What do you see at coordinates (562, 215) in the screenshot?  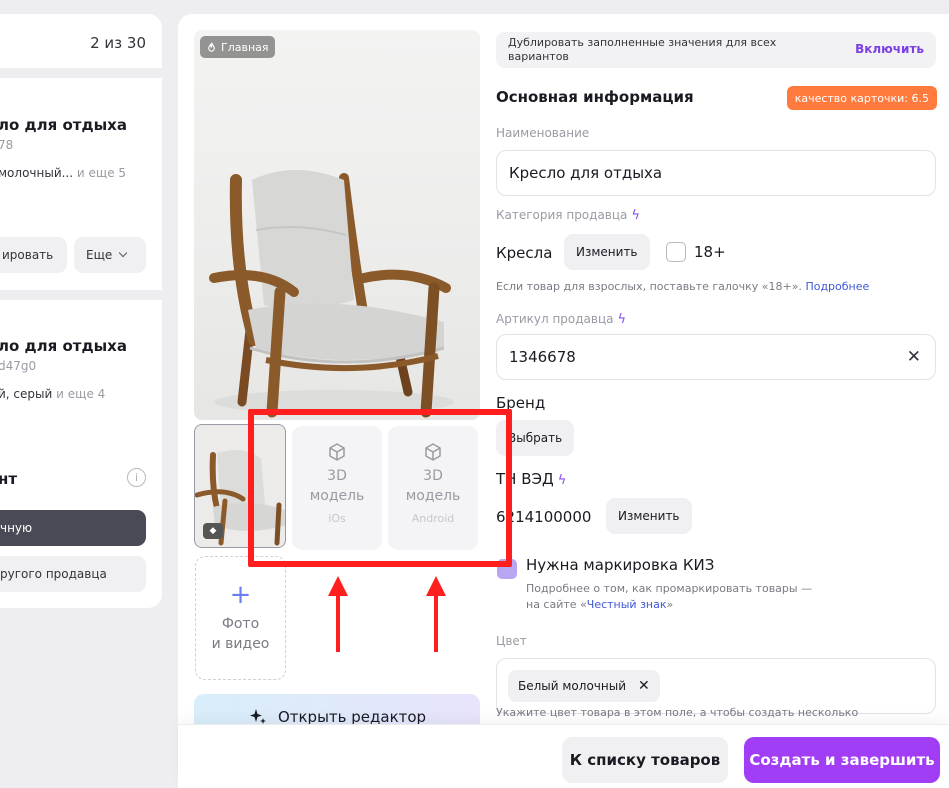 I see `category-label-text: Категория продавца` at bounding box center [562, 215].